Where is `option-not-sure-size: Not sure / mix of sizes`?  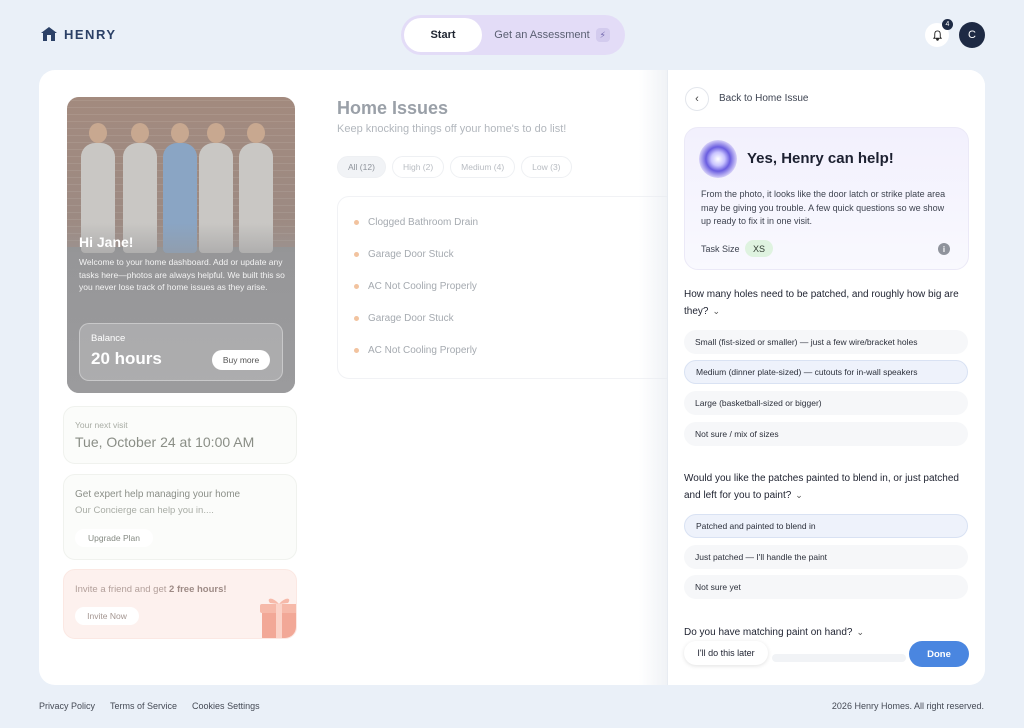 option-not-sure-size: Not sure / mix of sizes is located at coordinates (826, 434).